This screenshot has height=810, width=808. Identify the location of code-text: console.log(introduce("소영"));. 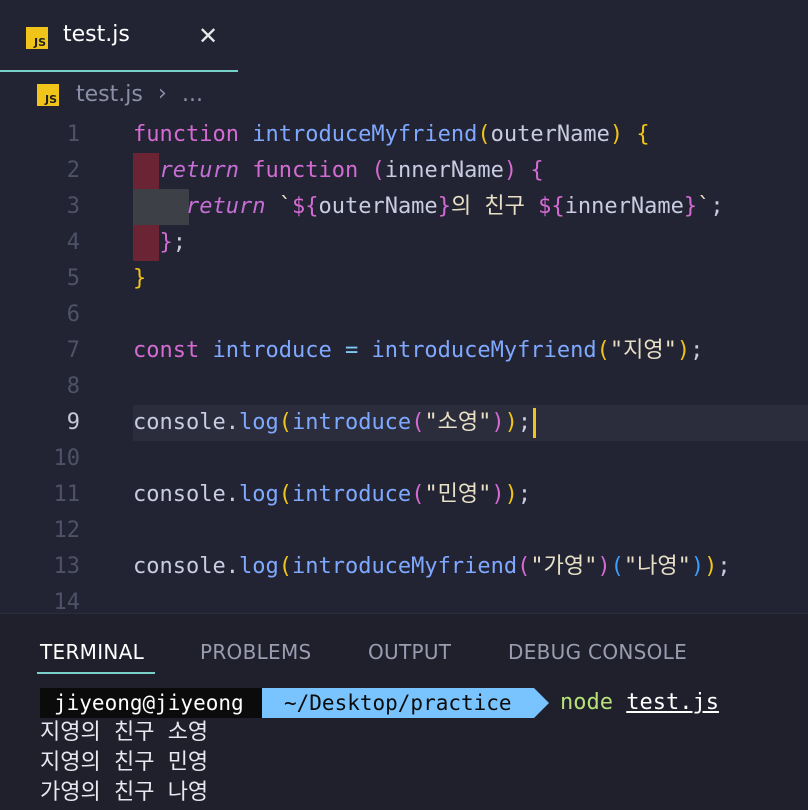
(335, 423).